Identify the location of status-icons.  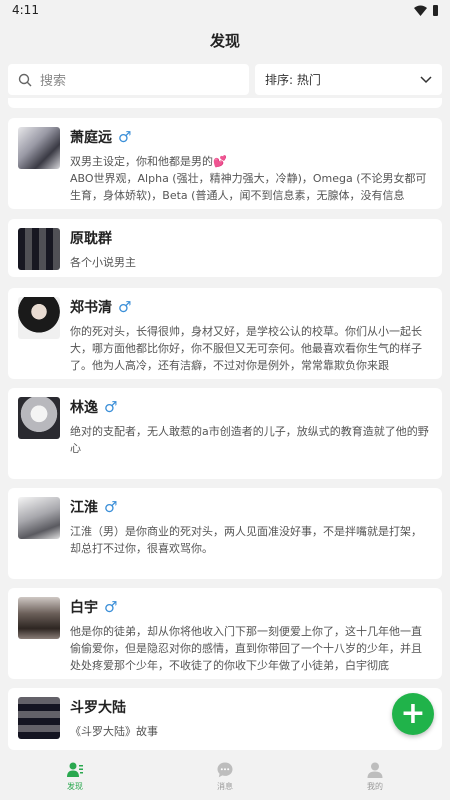
(426, 10).